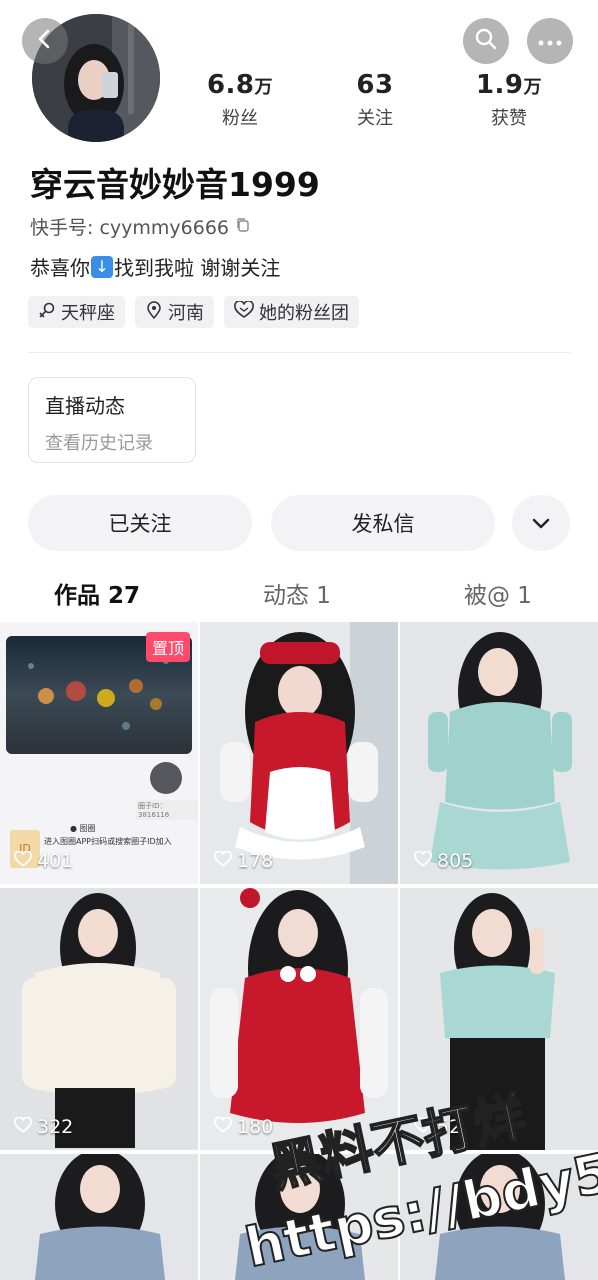 The width and height of the screenshot is (598, 1280). I want to click on profile-tabs: 作品 27 动态 1 被@ 1, so click(299, 596).